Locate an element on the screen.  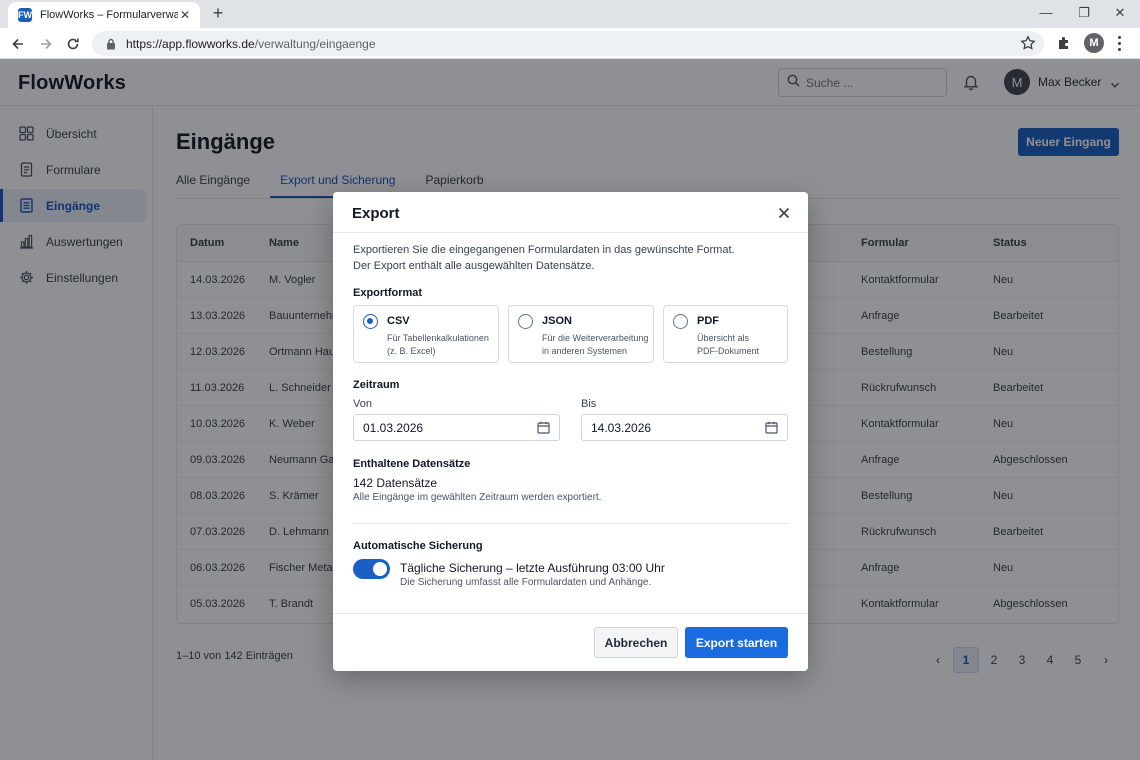
time-range-label: Zeitraum is located at coordinates (376, 385).